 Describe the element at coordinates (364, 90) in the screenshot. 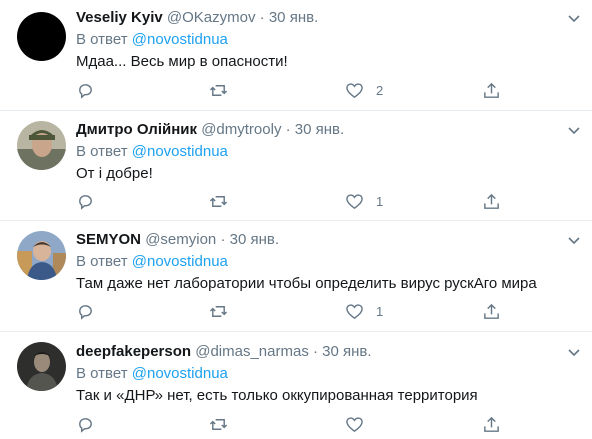

I see `like-button: 2` at that location.